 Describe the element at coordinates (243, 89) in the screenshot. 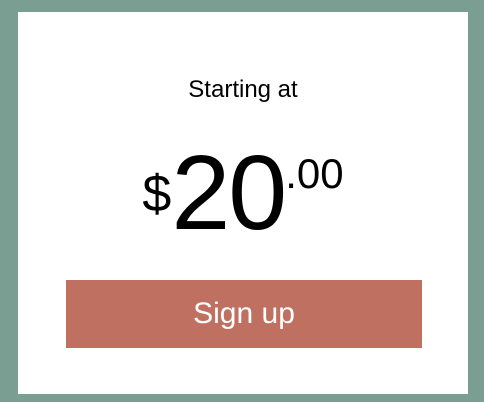

I see `starting-at-label: Starting at` at that location.